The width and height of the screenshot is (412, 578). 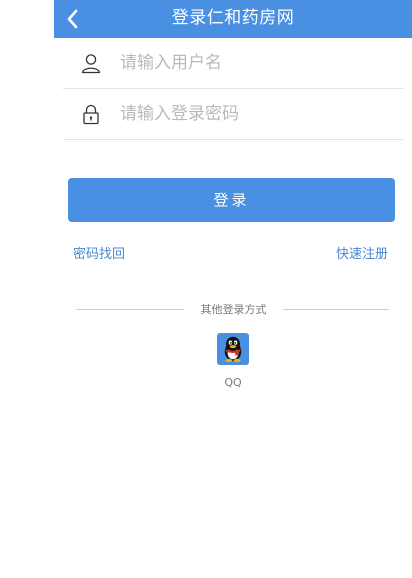 I want to click on password-row, so click(x=233, y=114).